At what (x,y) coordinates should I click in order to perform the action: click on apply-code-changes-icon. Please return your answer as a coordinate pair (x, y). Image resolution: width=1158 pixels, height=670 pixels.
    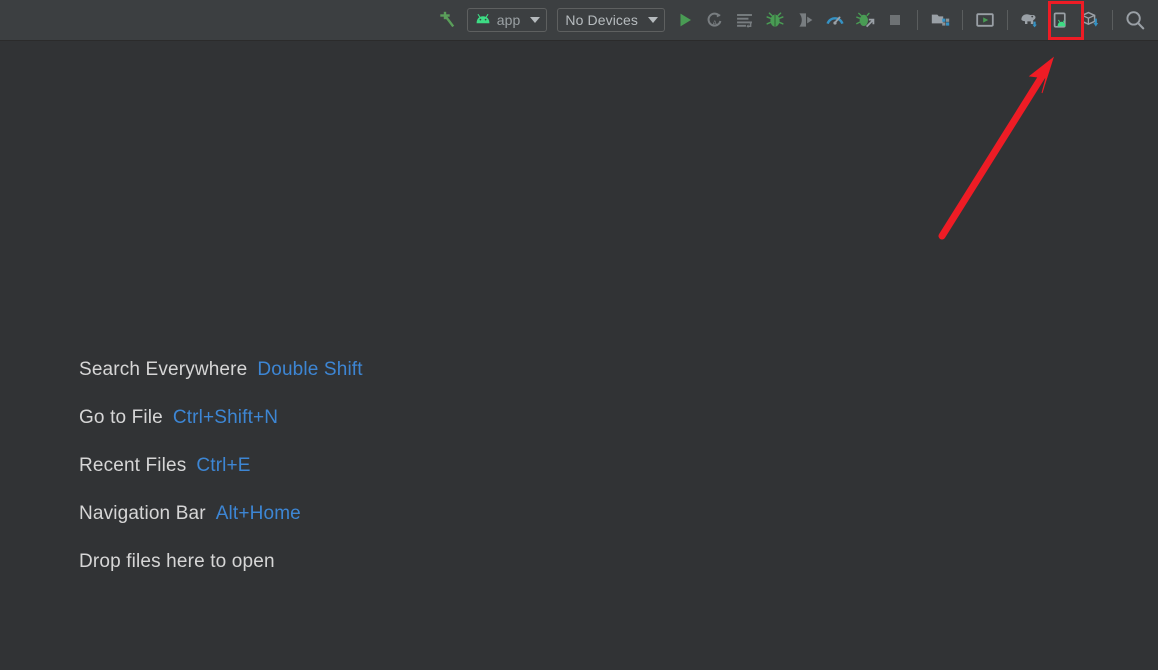
    Looking at the image, I should click on (744, 21).